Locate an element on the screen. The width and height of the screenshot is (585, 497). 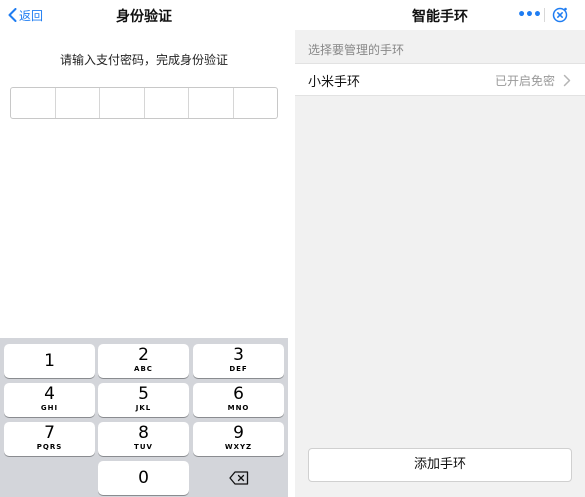
key-5: 5 JKL is located at coordinates (143, 400).